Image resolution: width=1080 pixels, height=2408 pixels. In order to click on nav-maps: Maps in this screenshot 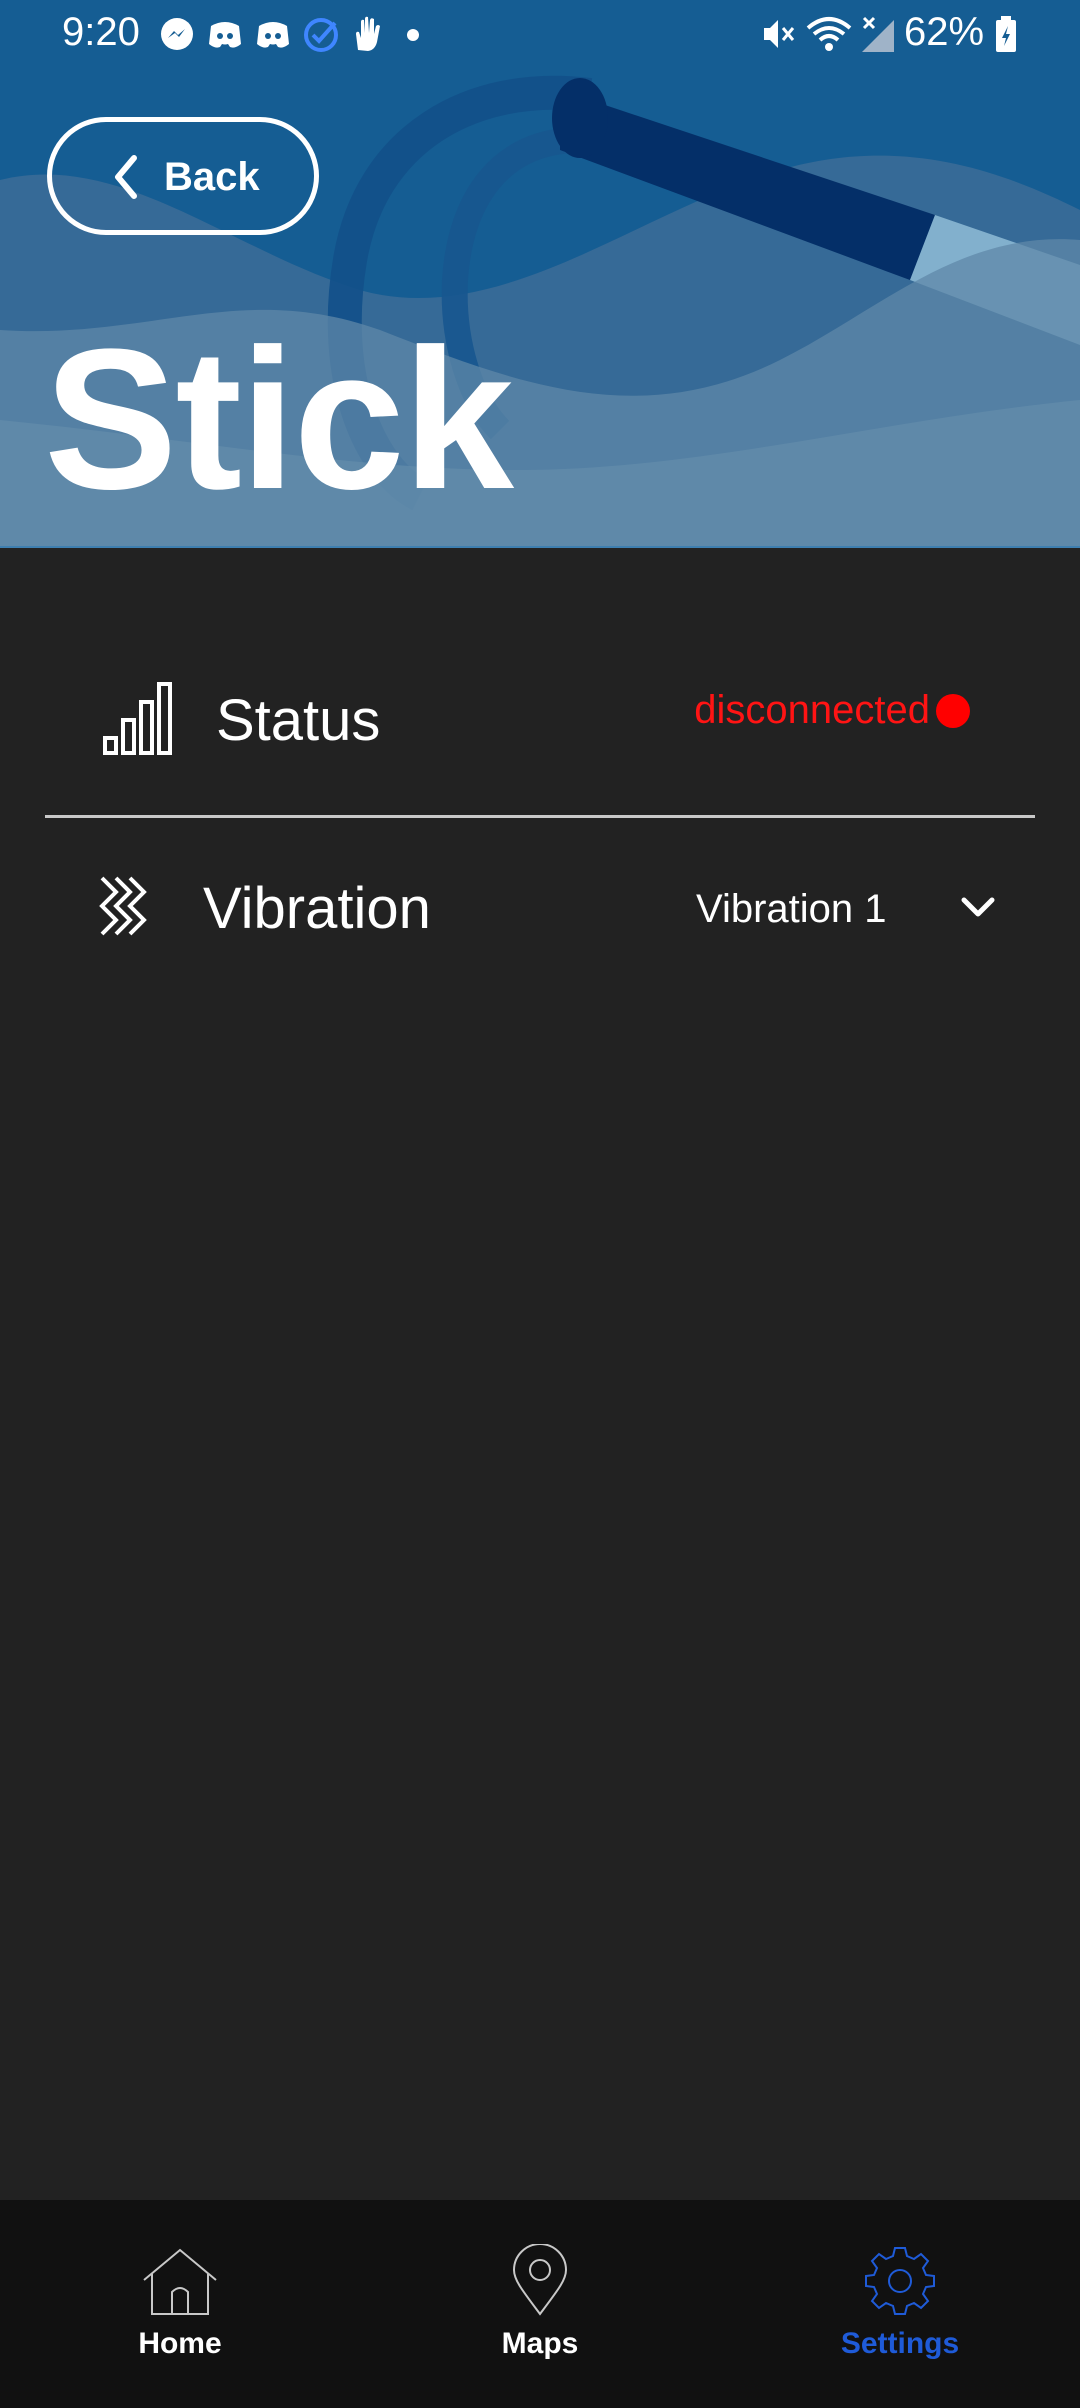, I will do `click(540, 2314)`.